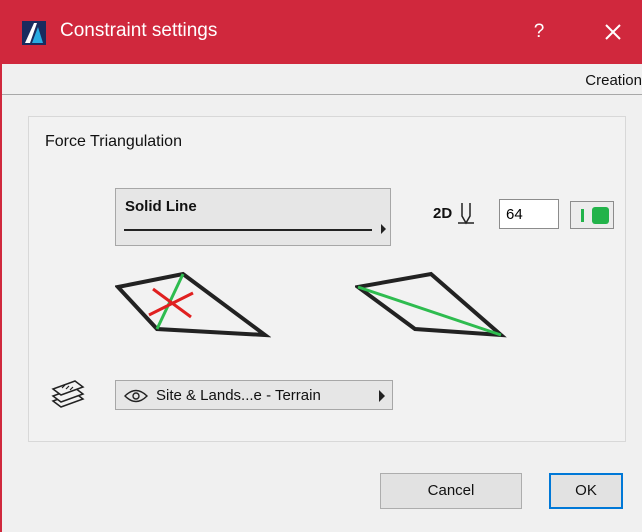 This screenshot has height=532, width=642. I want to click on pen-icon, so click(466, 214).